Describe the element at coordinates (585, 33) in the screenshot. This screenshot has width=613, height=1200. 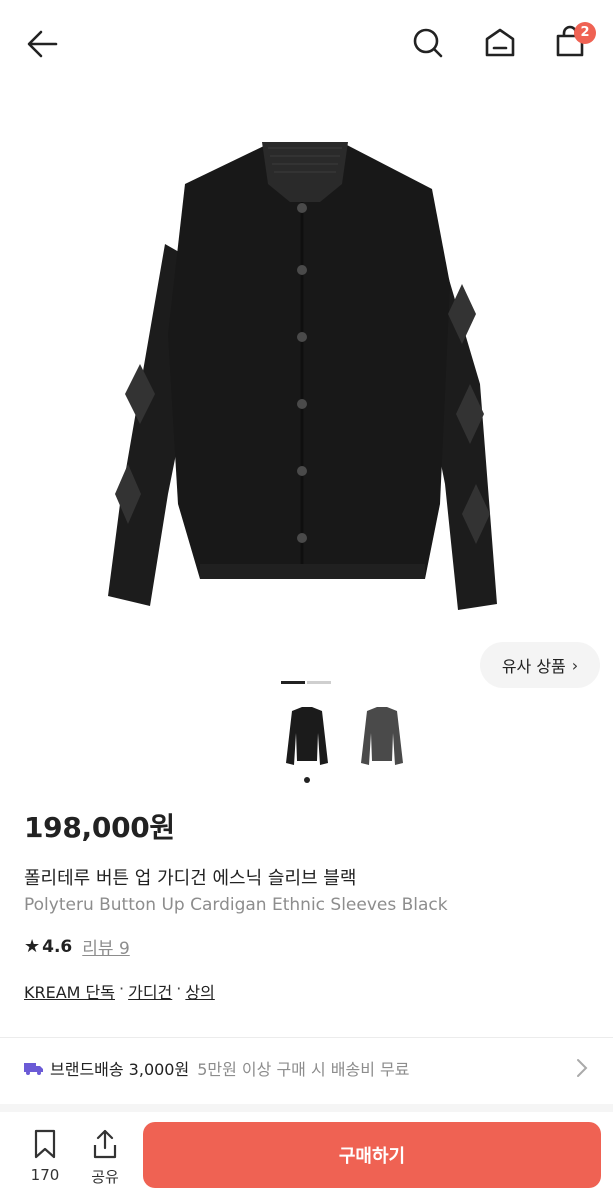
I see `cart-count-badge: 2` at that location.